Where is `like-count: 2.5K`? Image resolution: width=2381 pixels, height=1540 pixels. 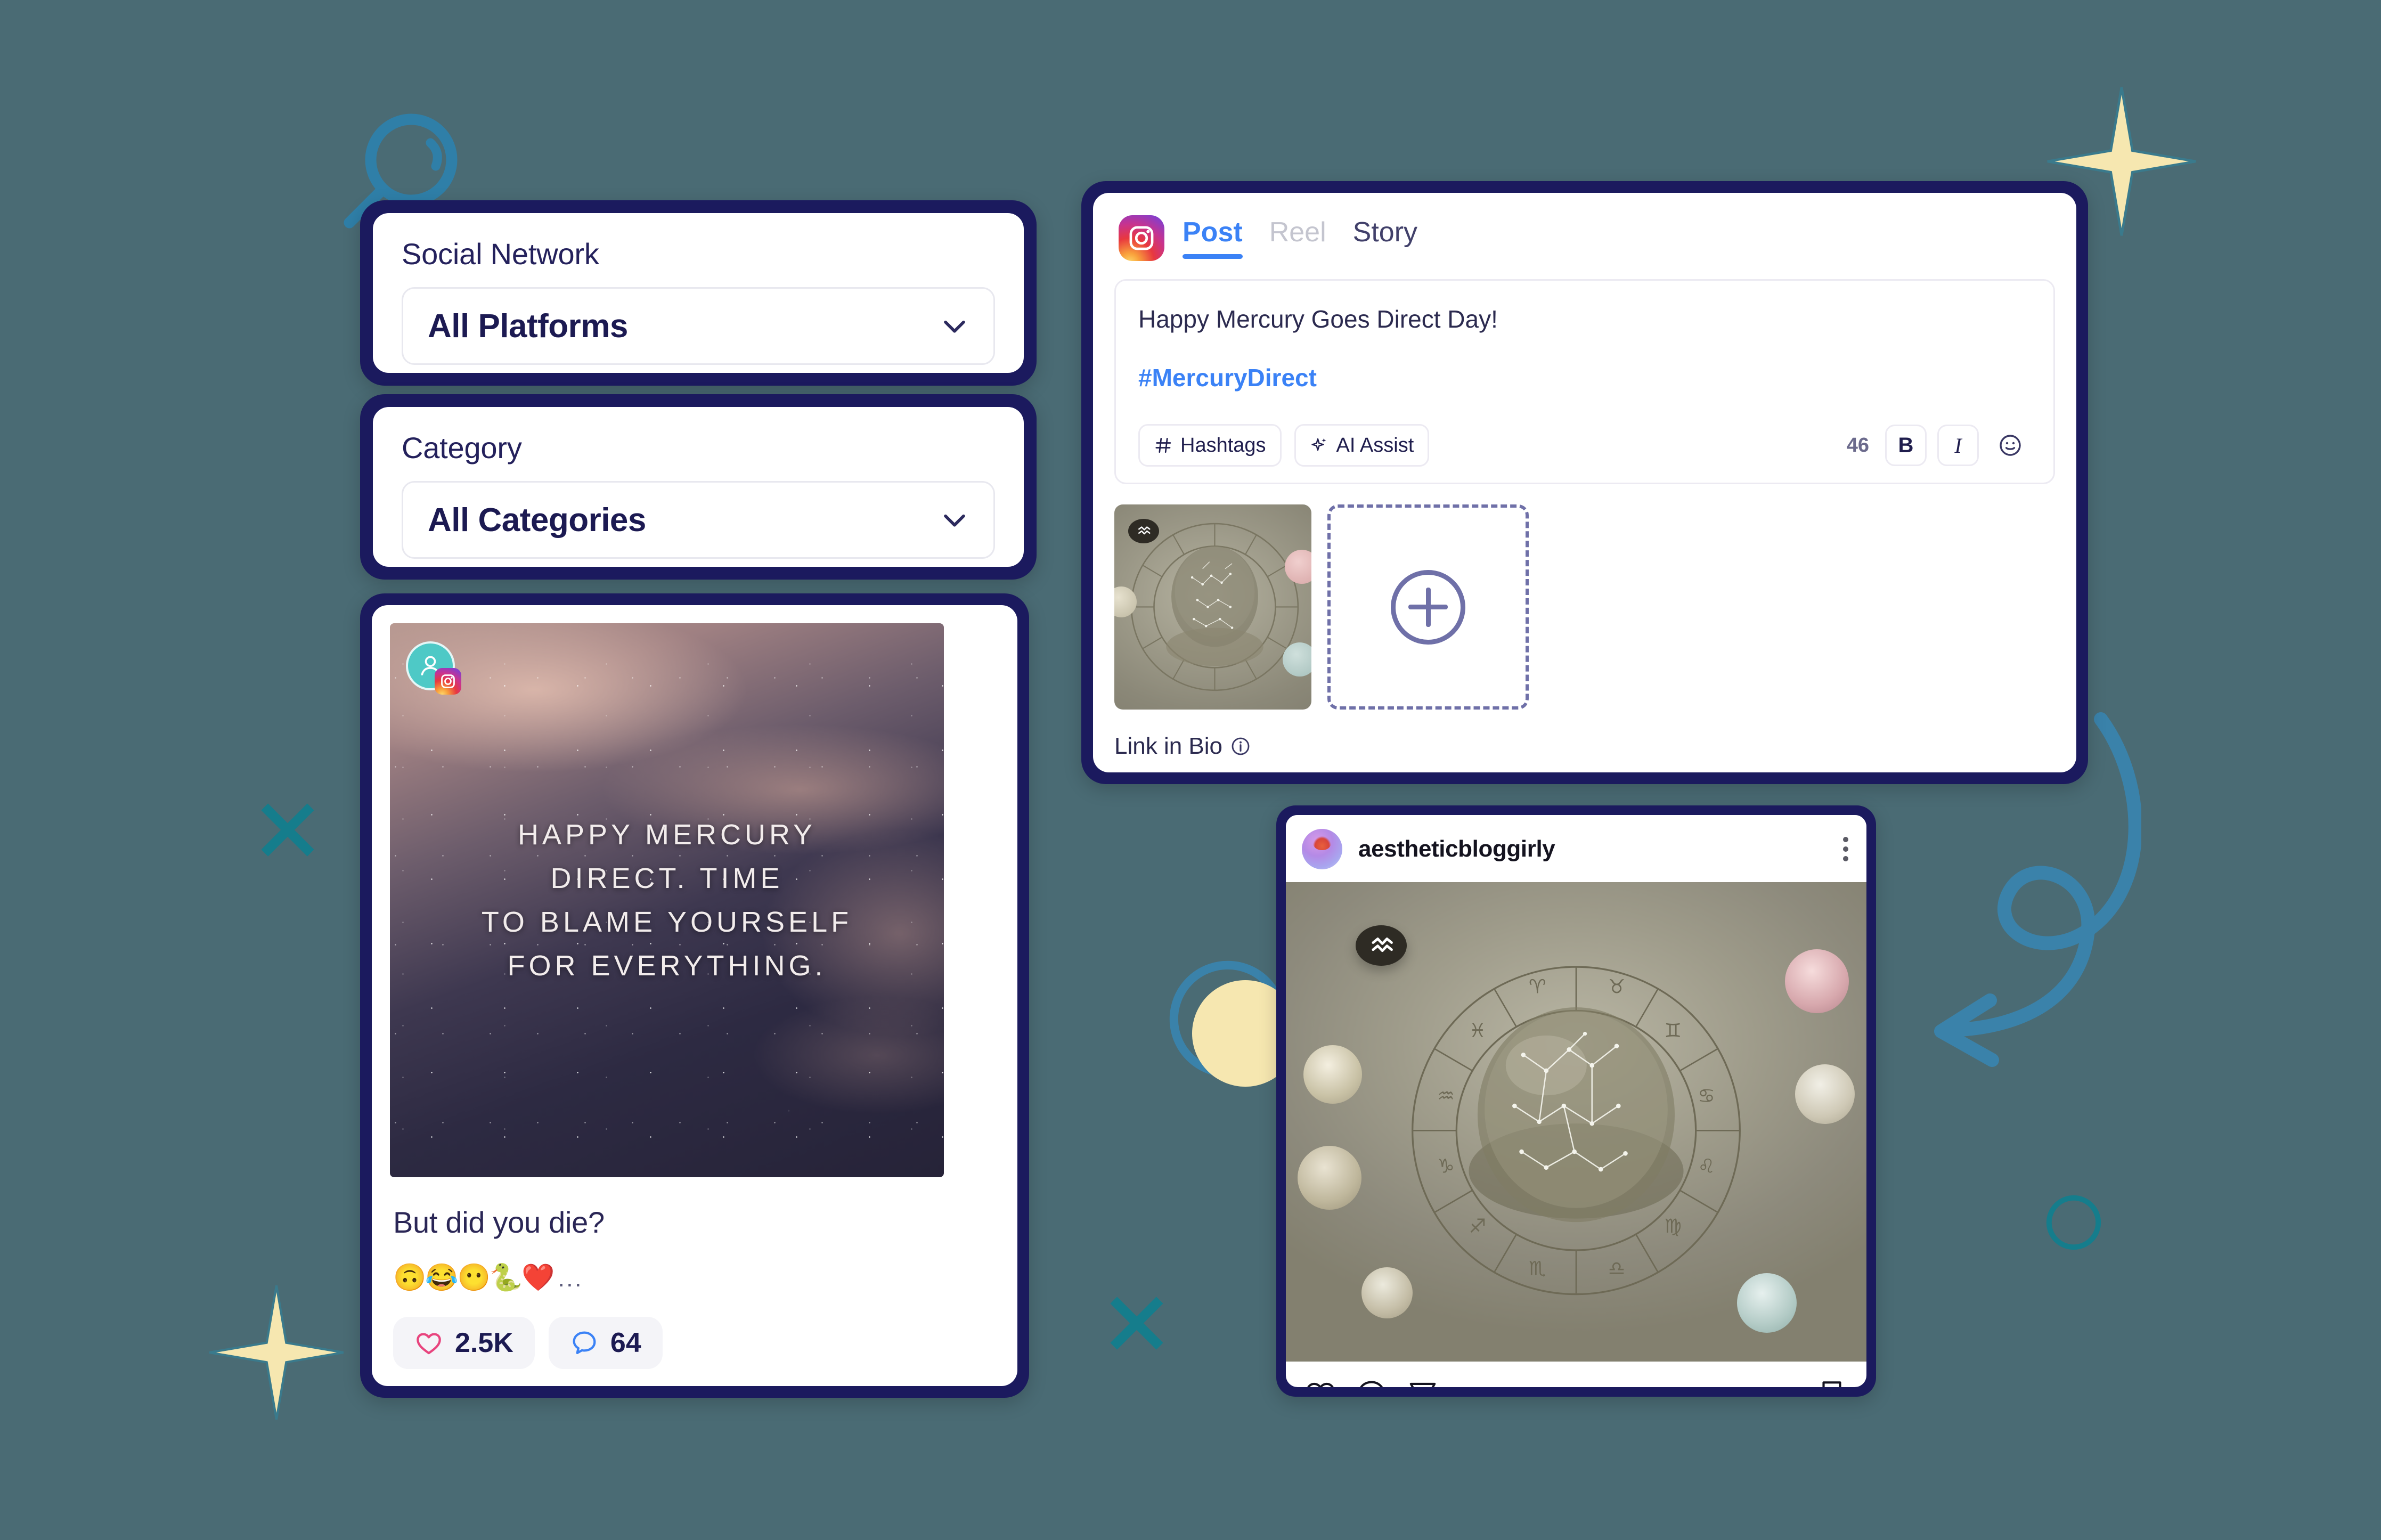
like-count: 2.5K is located at coordinates (484, 1342).